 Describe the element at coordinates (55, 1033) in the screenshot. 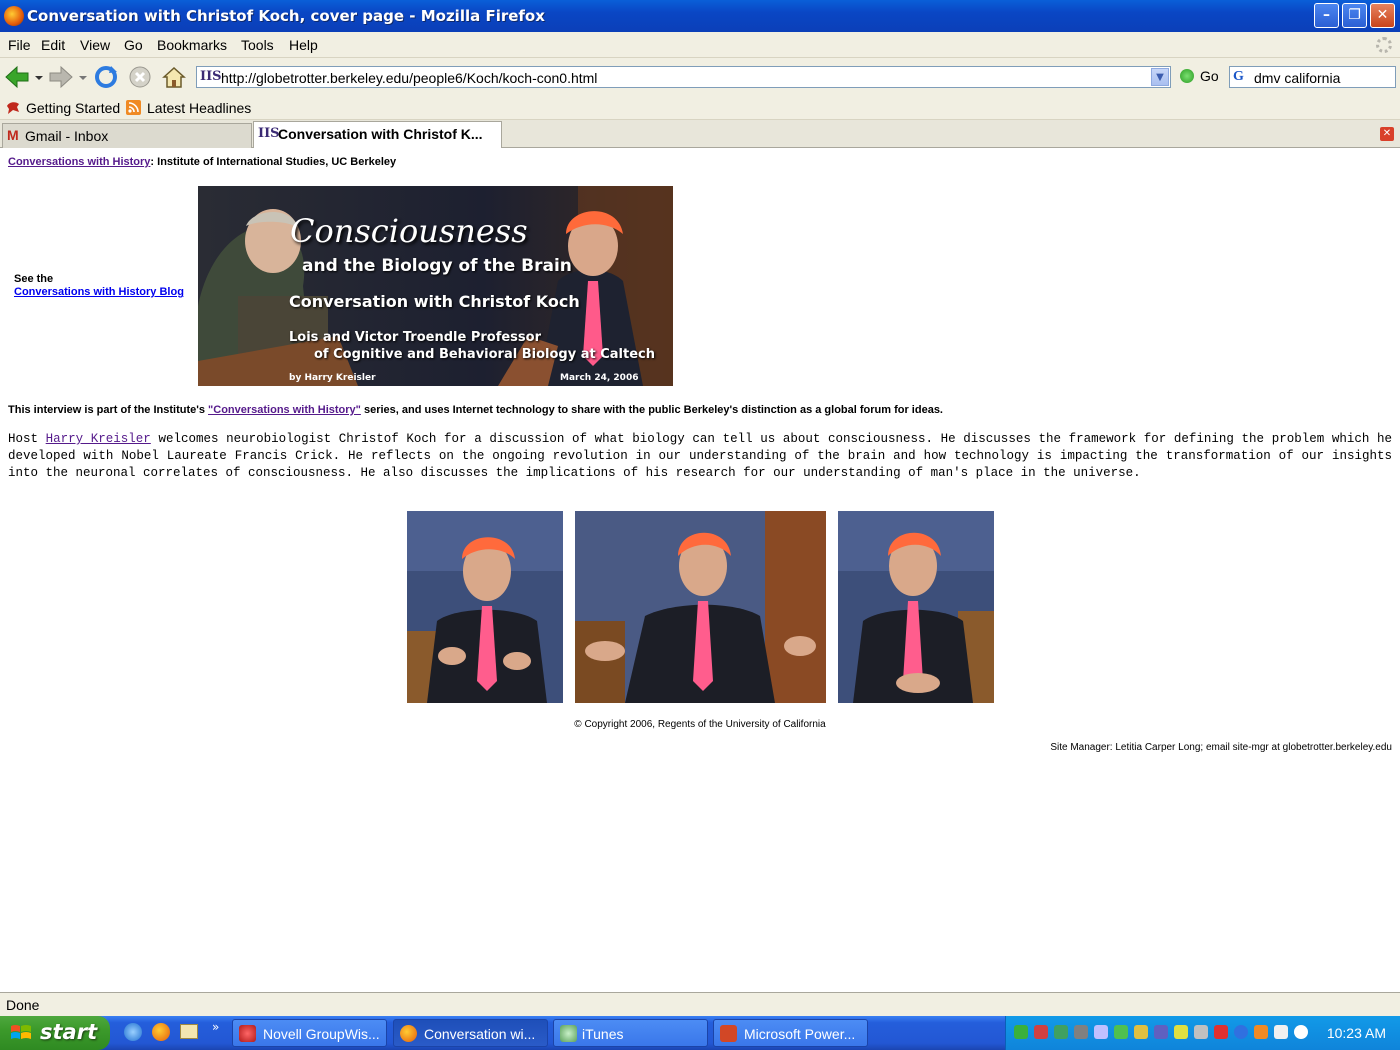

I see `start-button: start` at that location.